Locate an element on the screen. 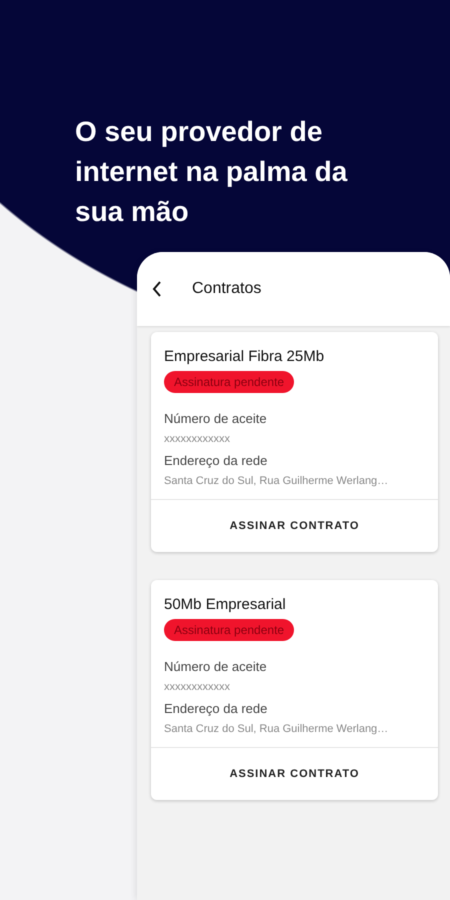  back-icon is located at coordinates (157, 289).